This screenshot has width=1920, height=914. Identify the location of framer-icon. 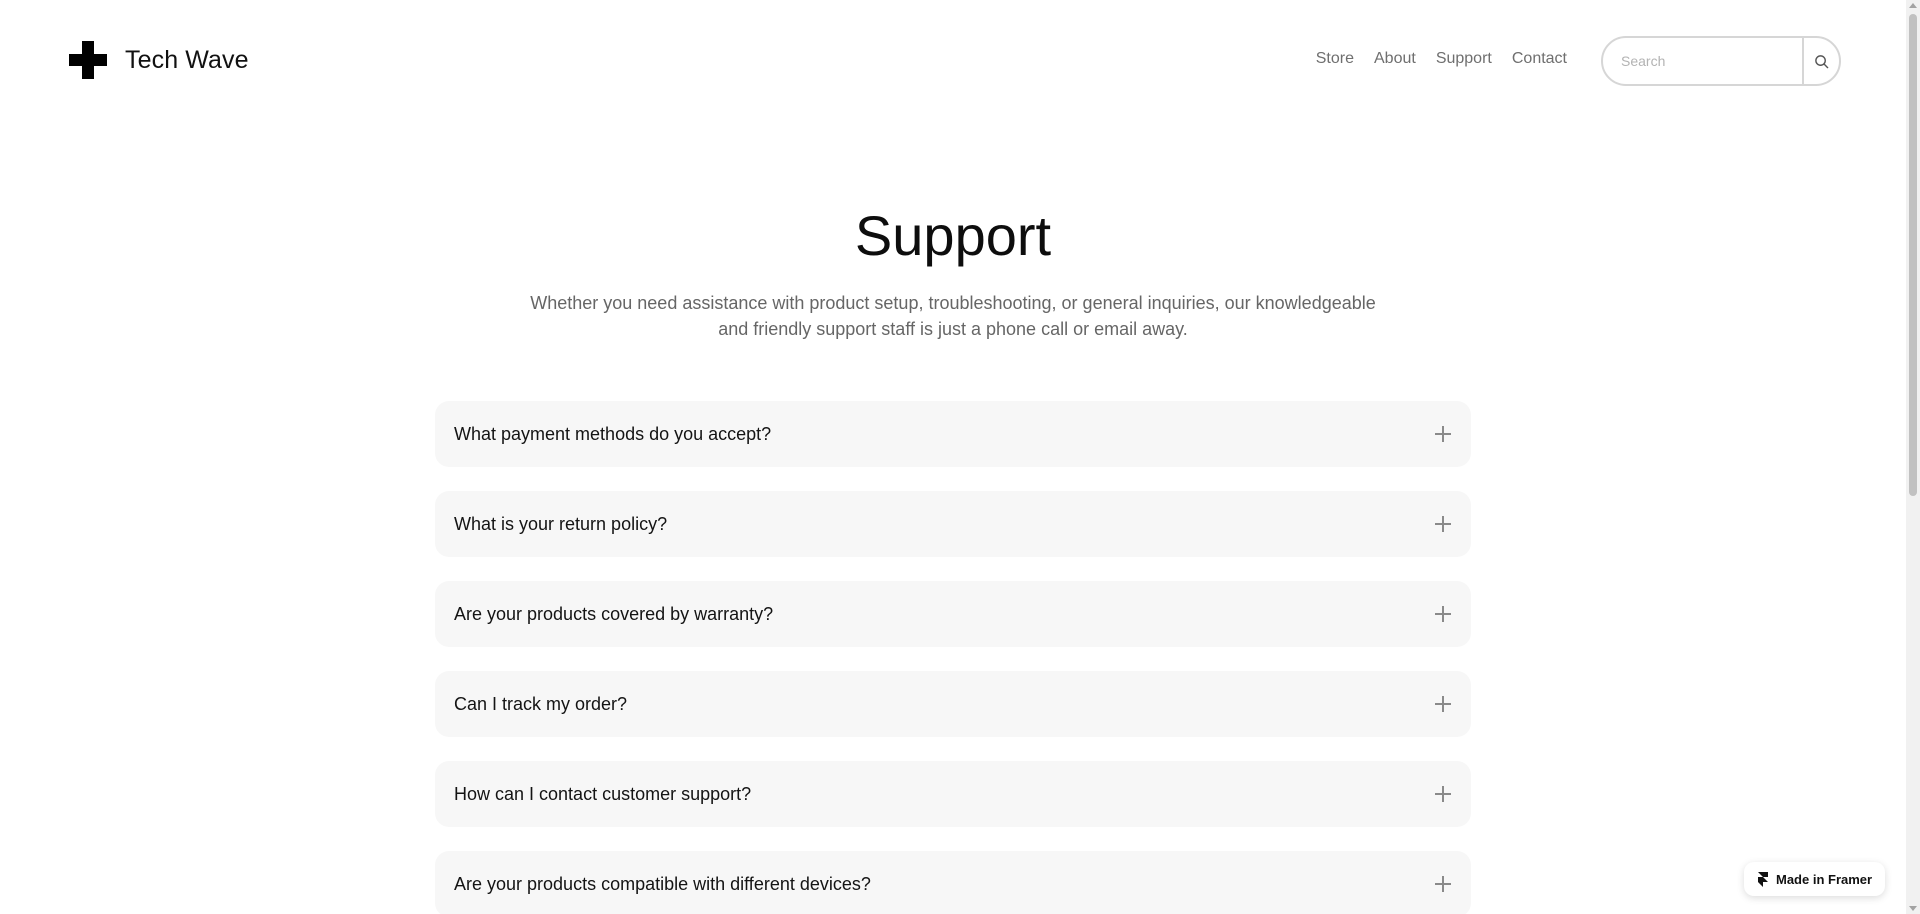
(1763, 879).